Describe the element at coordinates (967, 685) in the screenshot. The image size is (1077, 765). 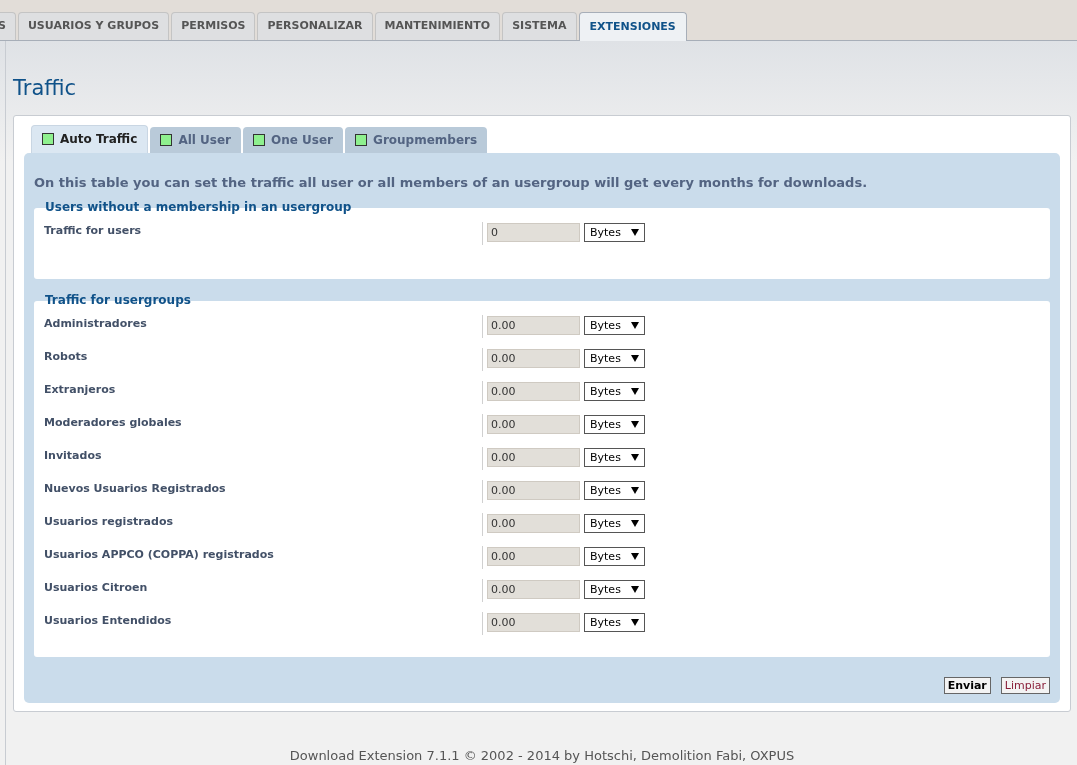
I see `submit-button: Enviar` at that location.